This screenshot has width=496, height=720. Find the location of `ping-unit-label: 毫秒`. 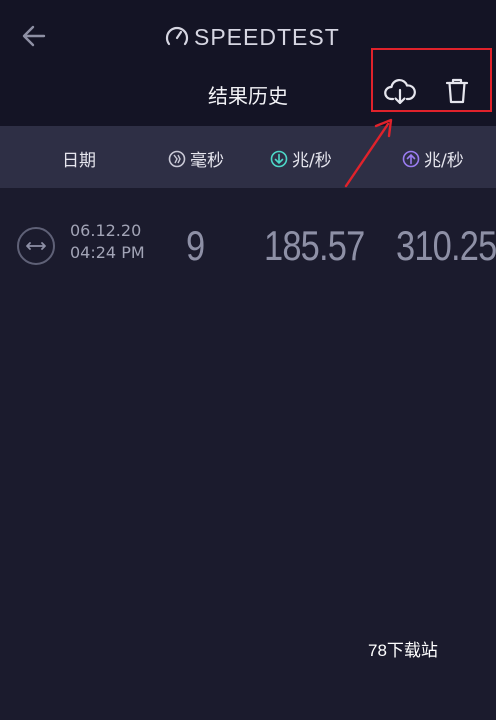

ping-unit-label: 毫秒 is located at coordinates (207, 161).